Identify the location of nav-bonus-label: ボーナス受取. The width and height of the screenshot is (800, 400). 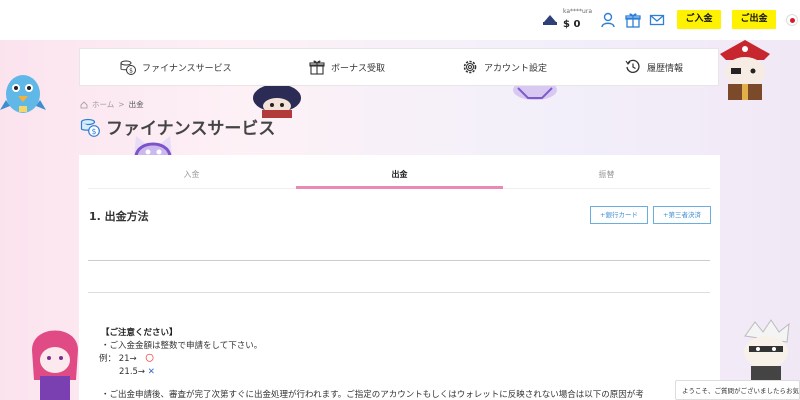
(358, 68).